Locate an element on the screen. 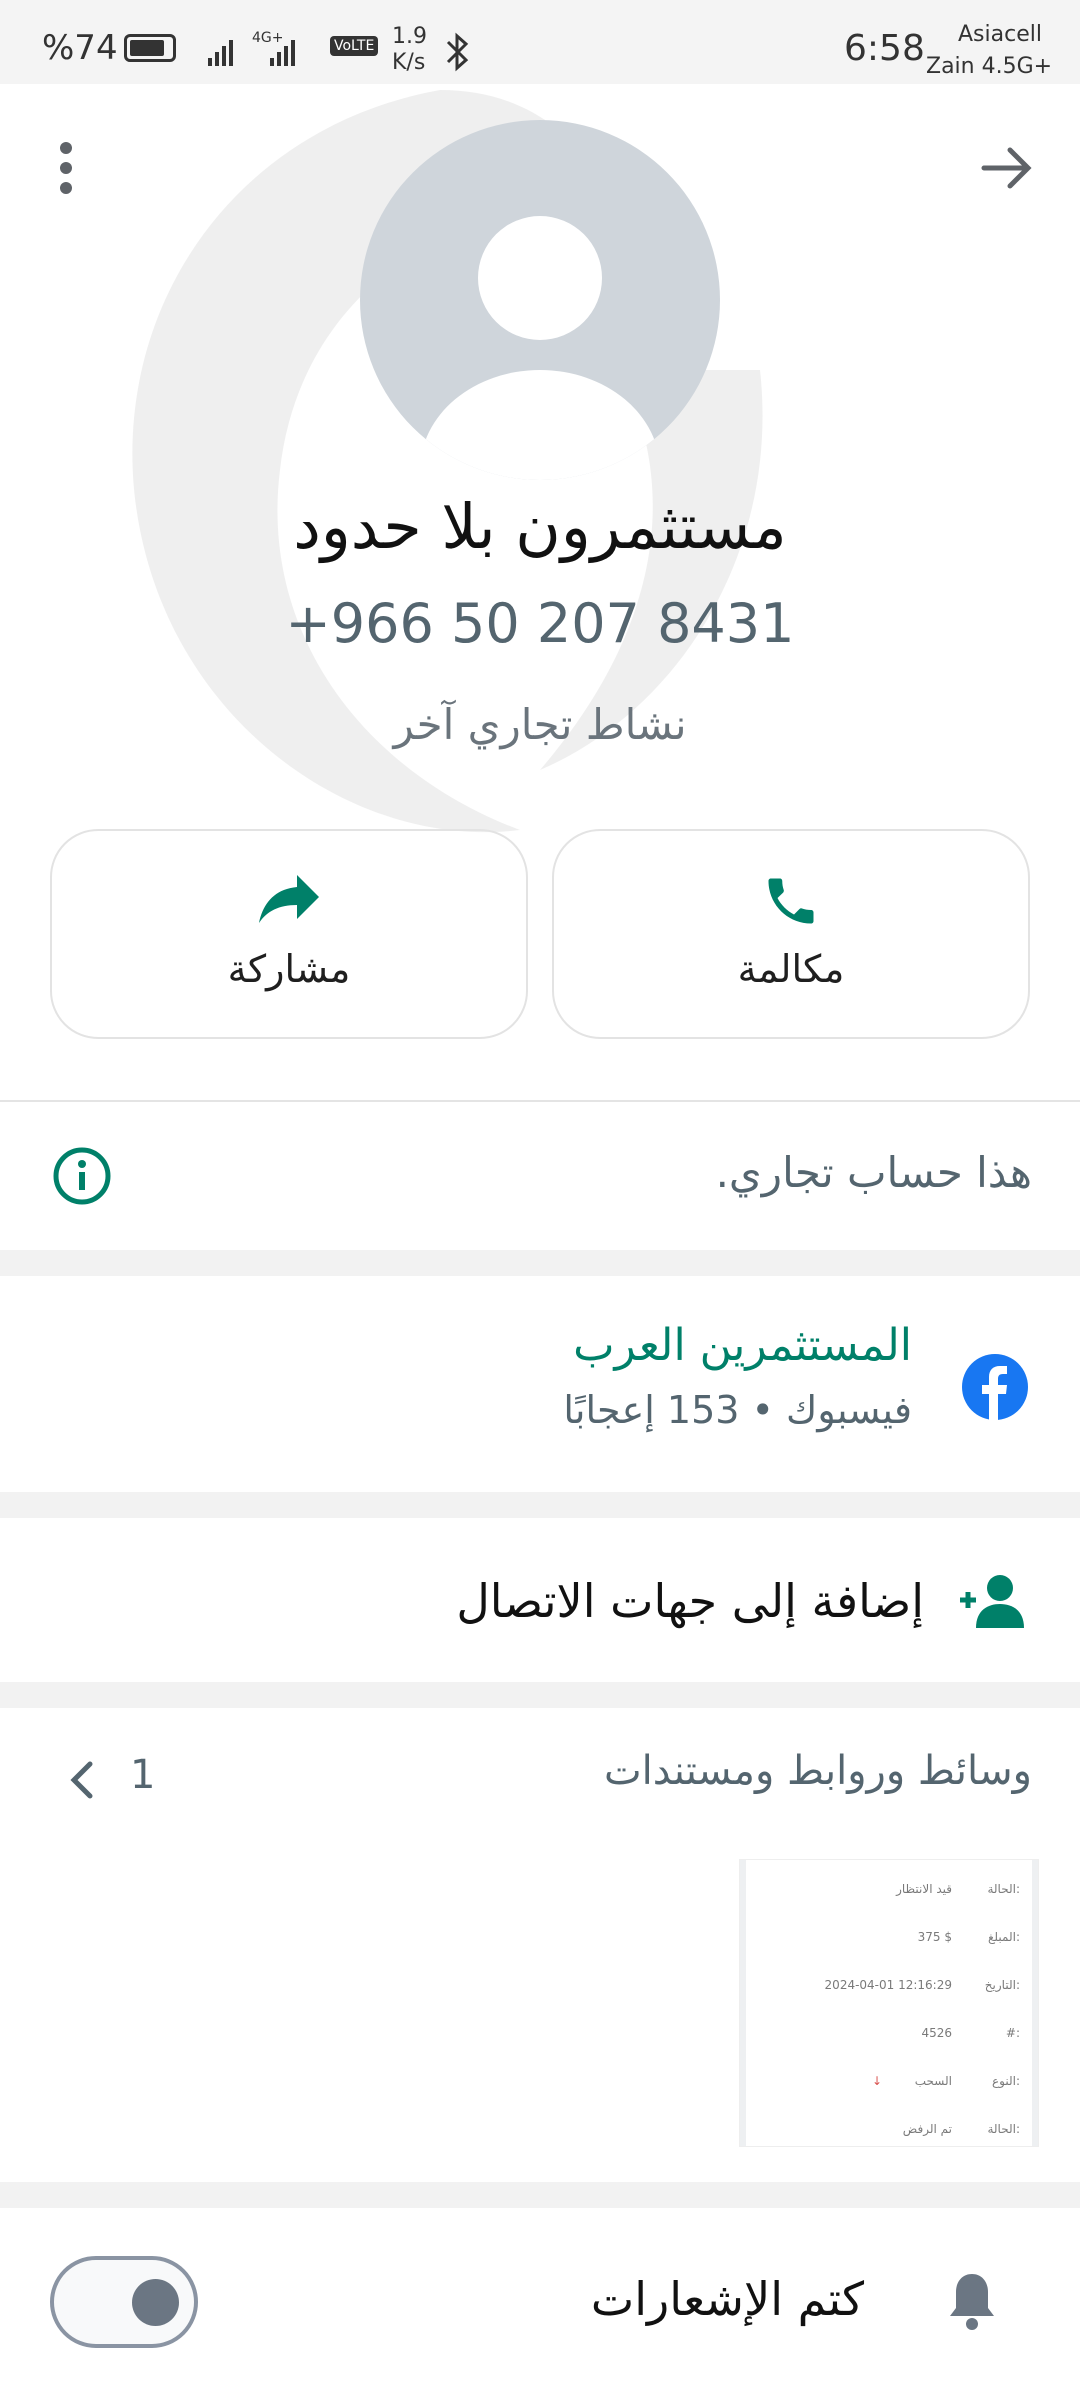 Image resolution: width=1080 pixels, height=2400 pixels. avatar-head is located at coordinates (540, 278).